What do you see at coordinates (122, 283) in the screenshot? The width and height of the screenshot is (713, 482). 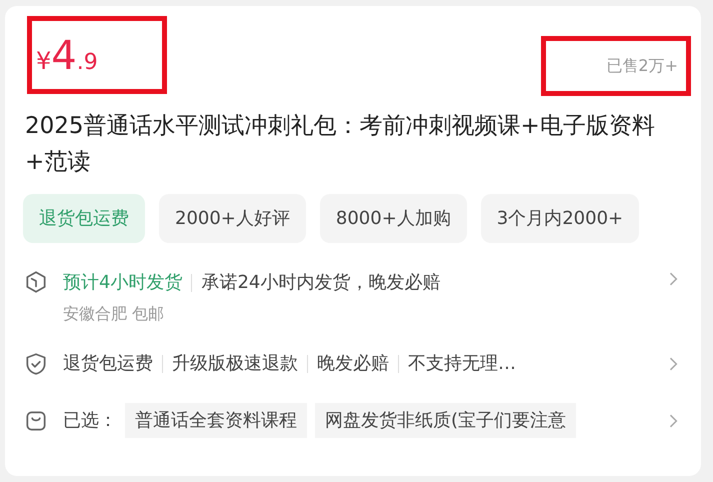 I see `shipping-estimate: 预计4小时发货` at bounding box center [122, 283].